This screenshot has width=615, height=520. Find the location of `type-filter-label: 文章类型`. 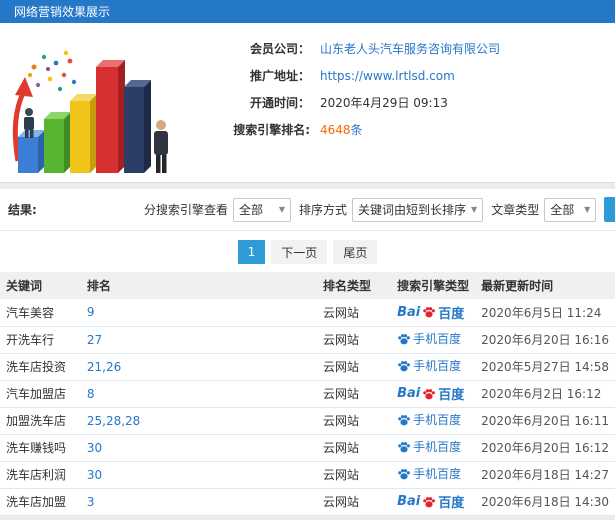

type-filter-label: 文章类型 is located at coordinates (515, 210).